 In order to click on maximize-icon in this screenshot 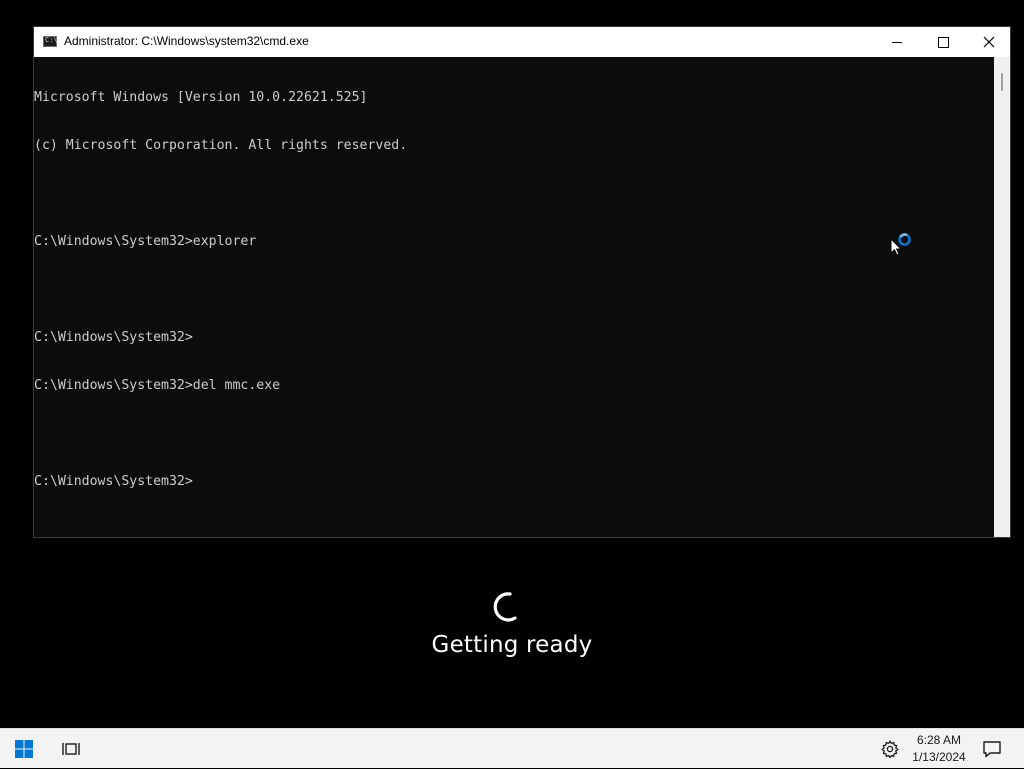, I will do `click(943, 42)`.